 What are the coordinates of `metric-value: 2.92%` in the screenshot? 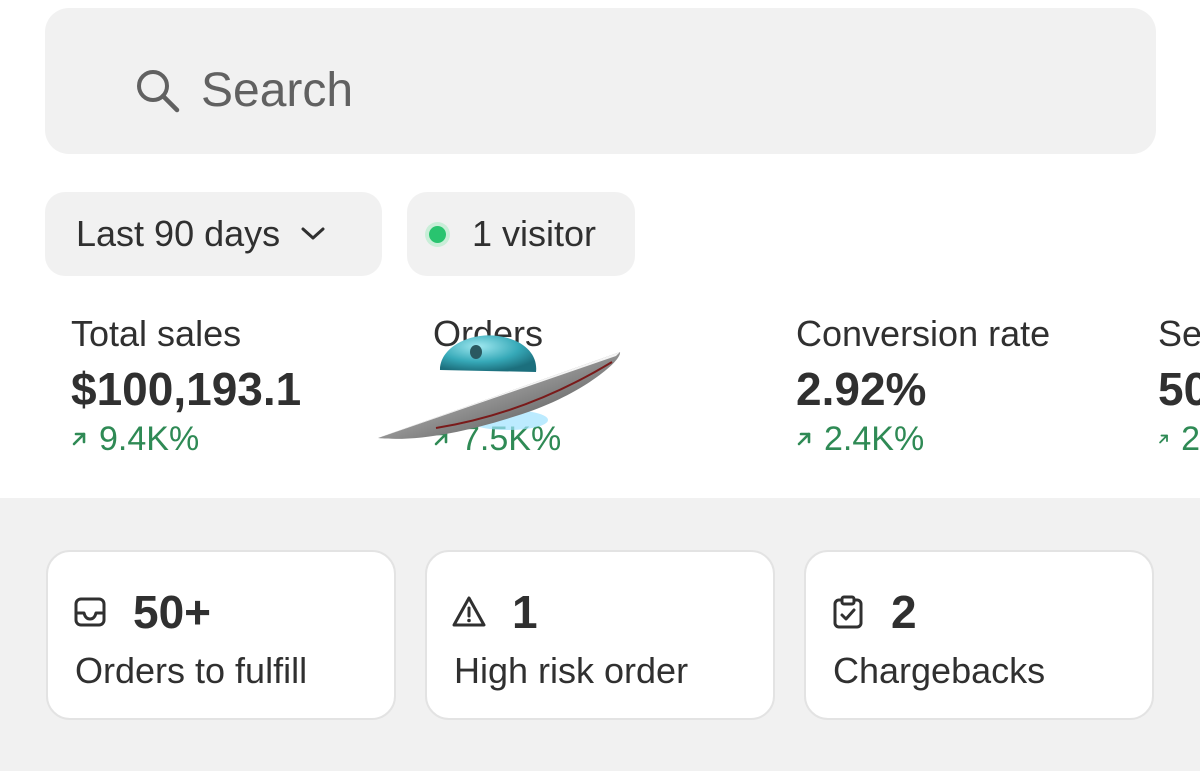 It's located at (861, 389).